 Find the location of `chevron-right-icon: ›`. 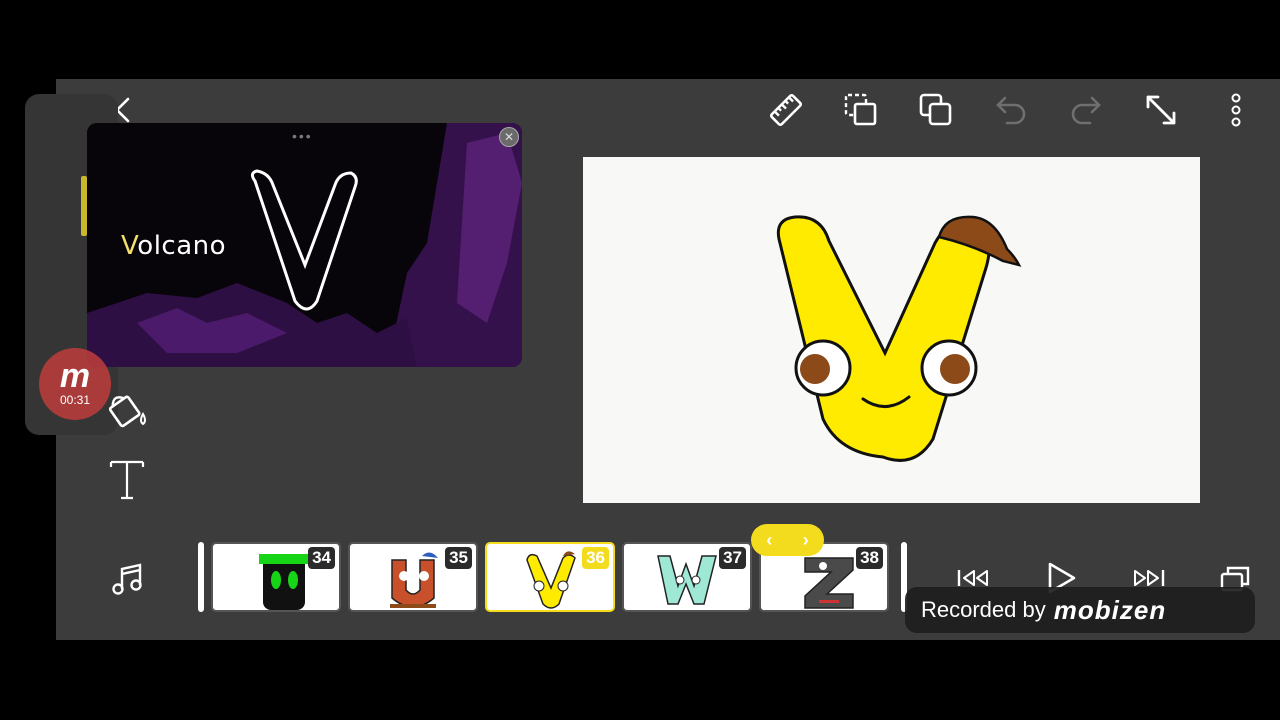

chevron-right-icon: › is located at coordinates (805, 539).